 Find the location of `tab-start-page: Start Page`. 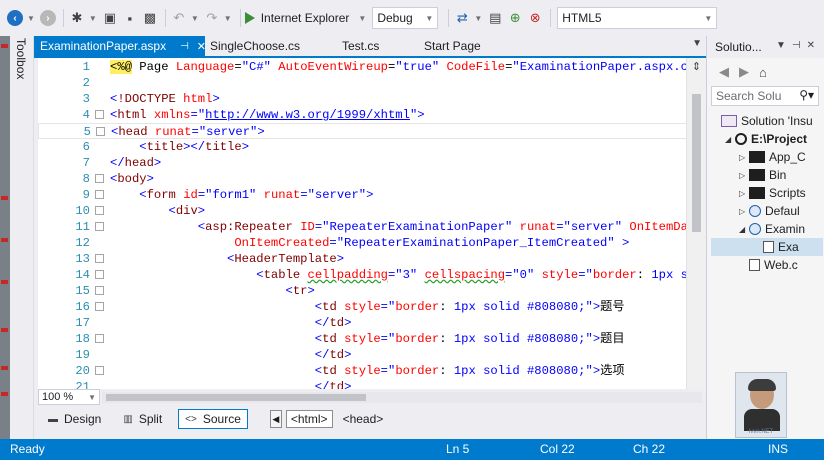

tab-start-page: Start Page is located at coordinates (452, 46).